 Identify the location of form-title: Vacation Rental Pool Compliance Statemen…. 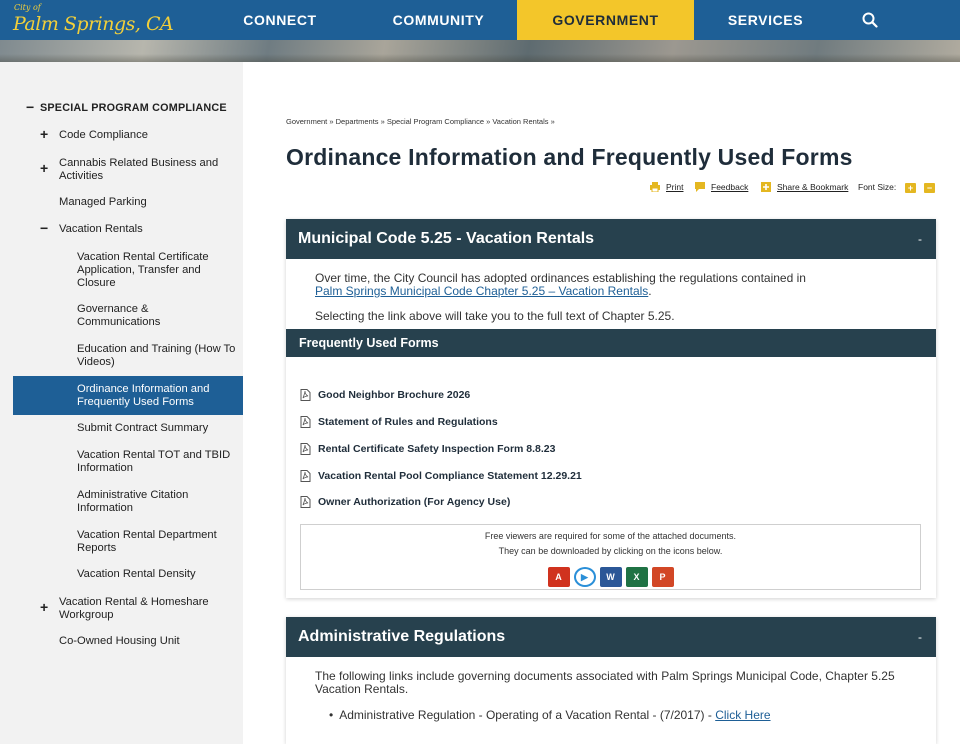
(450, 476).